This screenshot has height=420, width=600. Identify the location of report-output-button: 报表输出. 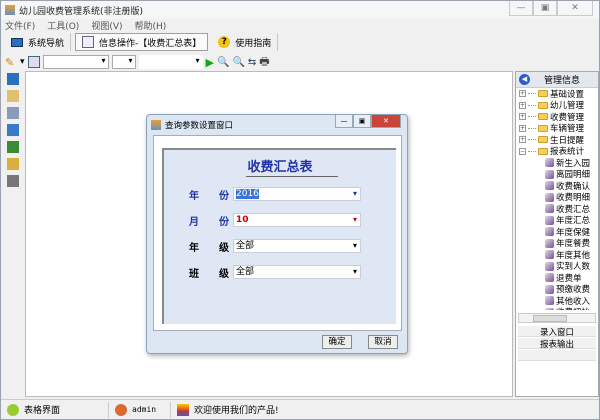
(557, 344).